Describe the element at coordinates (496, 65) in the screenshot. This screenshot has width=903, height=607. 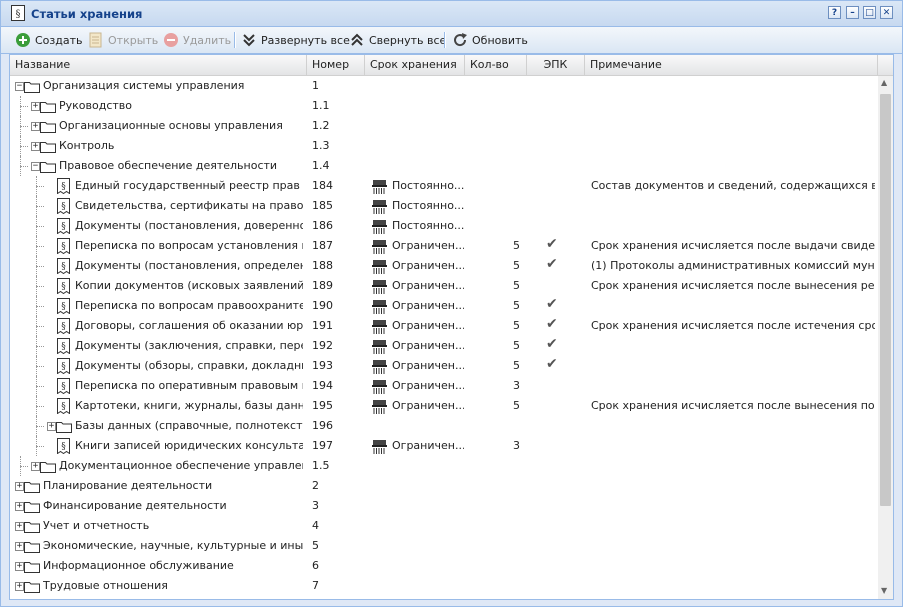
I see `column-header-qty: Кол-во` at that location.